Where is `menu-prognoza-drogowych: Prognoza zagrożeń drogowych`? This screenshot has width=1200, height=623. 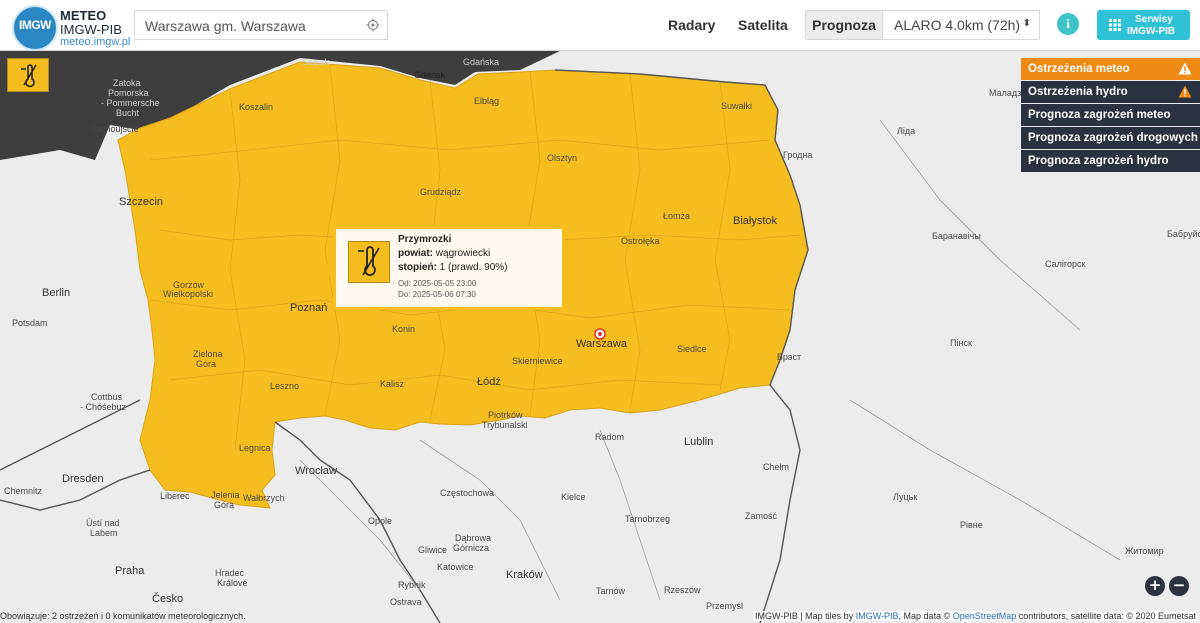 menu-prognoza-drogowych: Prognoza zagrożeń drogowych is located at coordinates (1110, 138).